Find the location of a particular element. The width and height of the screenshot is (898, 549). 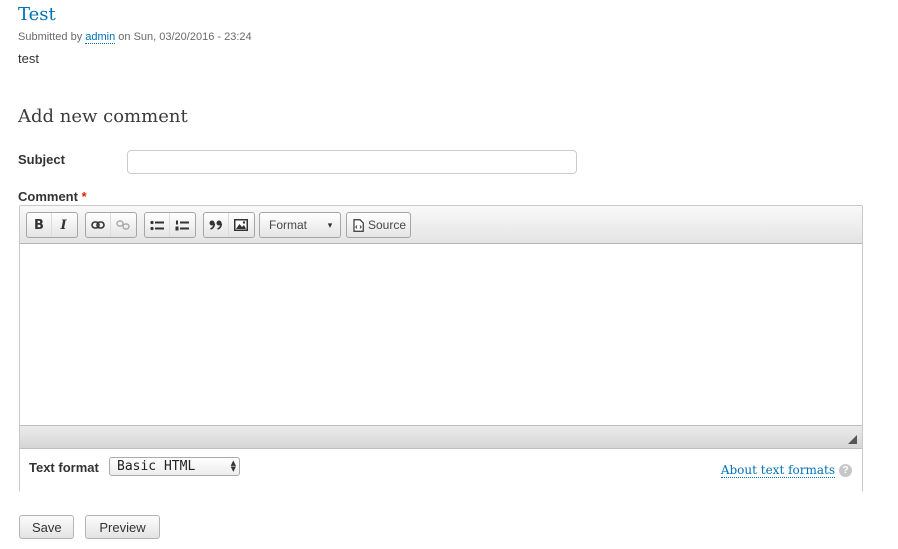

unlink-icon is located at coordinates (122, 225).